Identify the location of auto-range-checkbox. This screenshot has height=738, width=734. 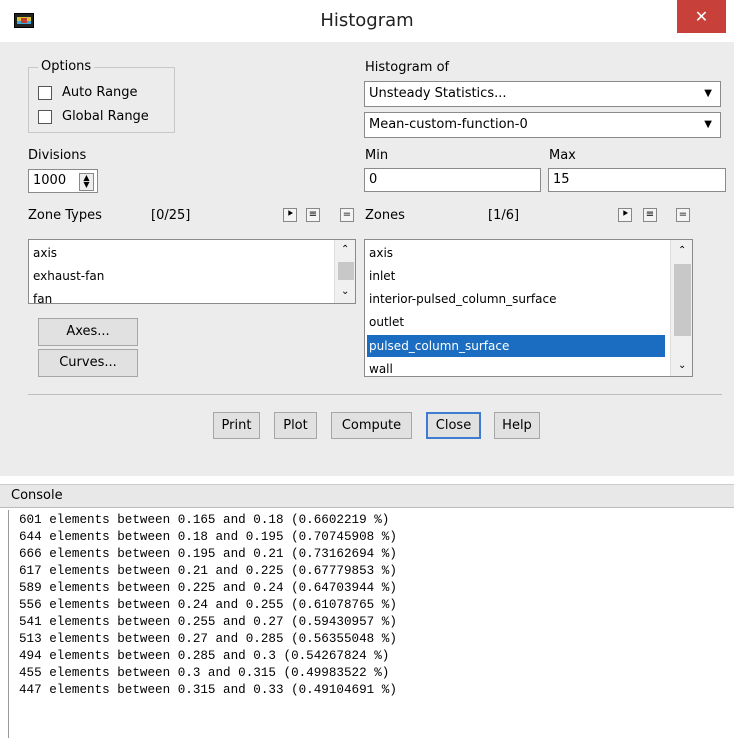
(45, 93).